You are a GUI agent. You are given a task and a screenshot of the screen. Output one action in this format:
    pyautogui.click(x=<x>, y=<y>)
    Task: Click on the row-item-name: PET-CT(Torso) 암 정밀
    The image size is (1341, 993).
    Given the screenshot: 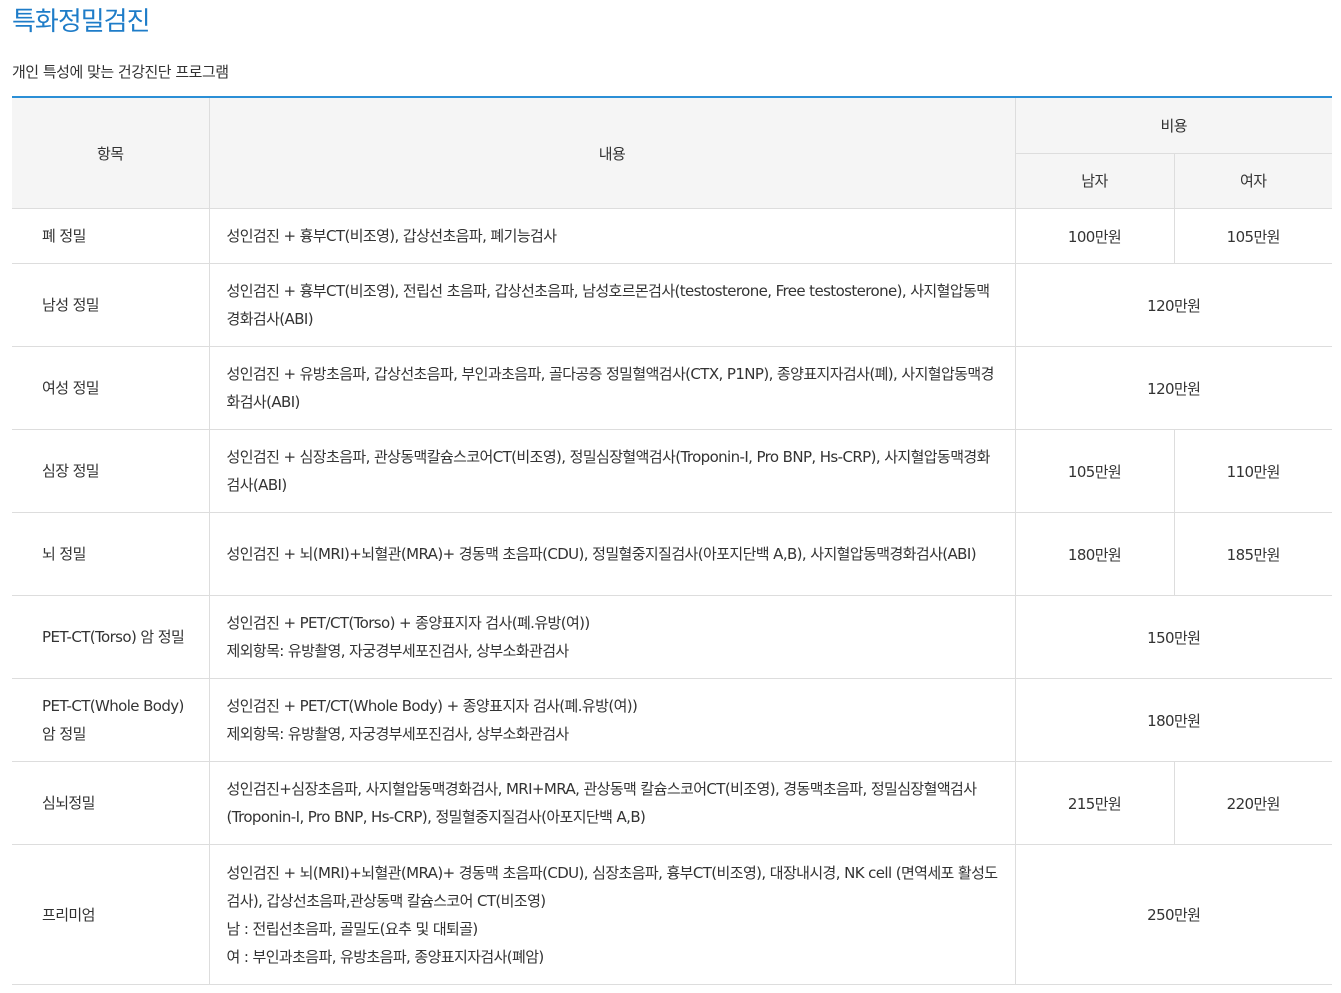 What is the action you would take?
    pyautogui.click(x=111, y=637)
    